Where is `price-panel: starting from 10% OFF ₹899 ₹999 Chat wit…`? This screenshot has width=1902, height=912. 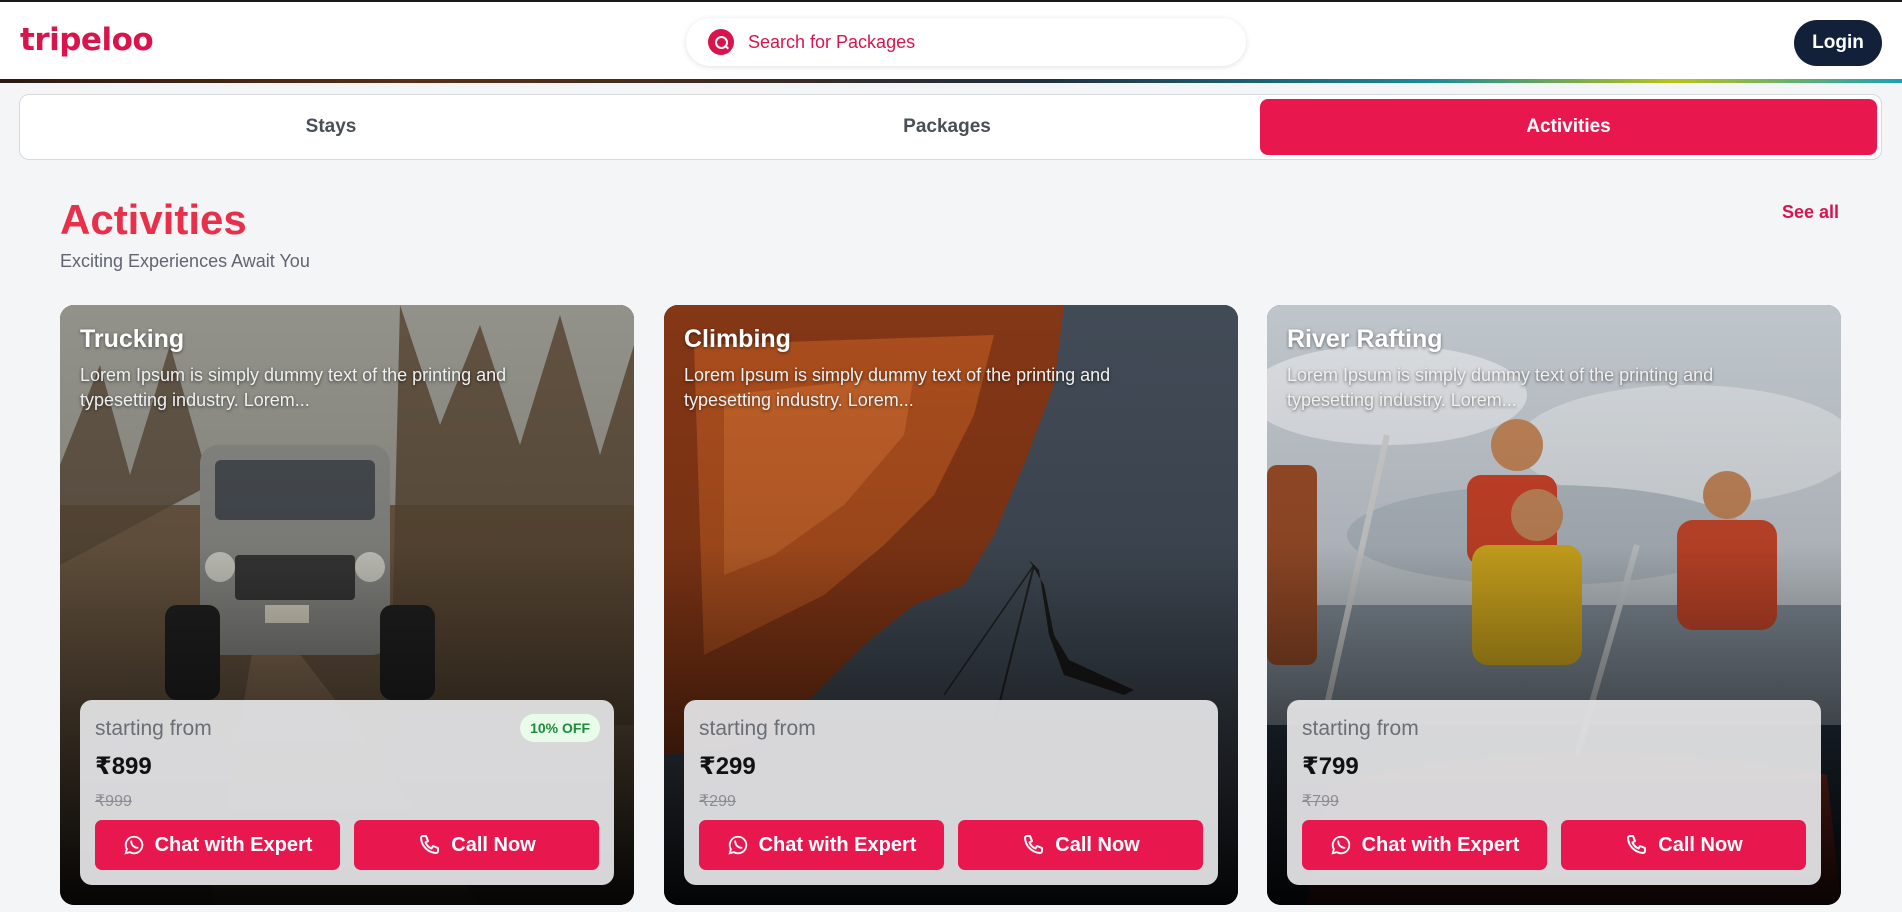
price-panel: starting from 10% OFF ₹899 ₹999 Chat wit… is located at coordinates (347, 792).